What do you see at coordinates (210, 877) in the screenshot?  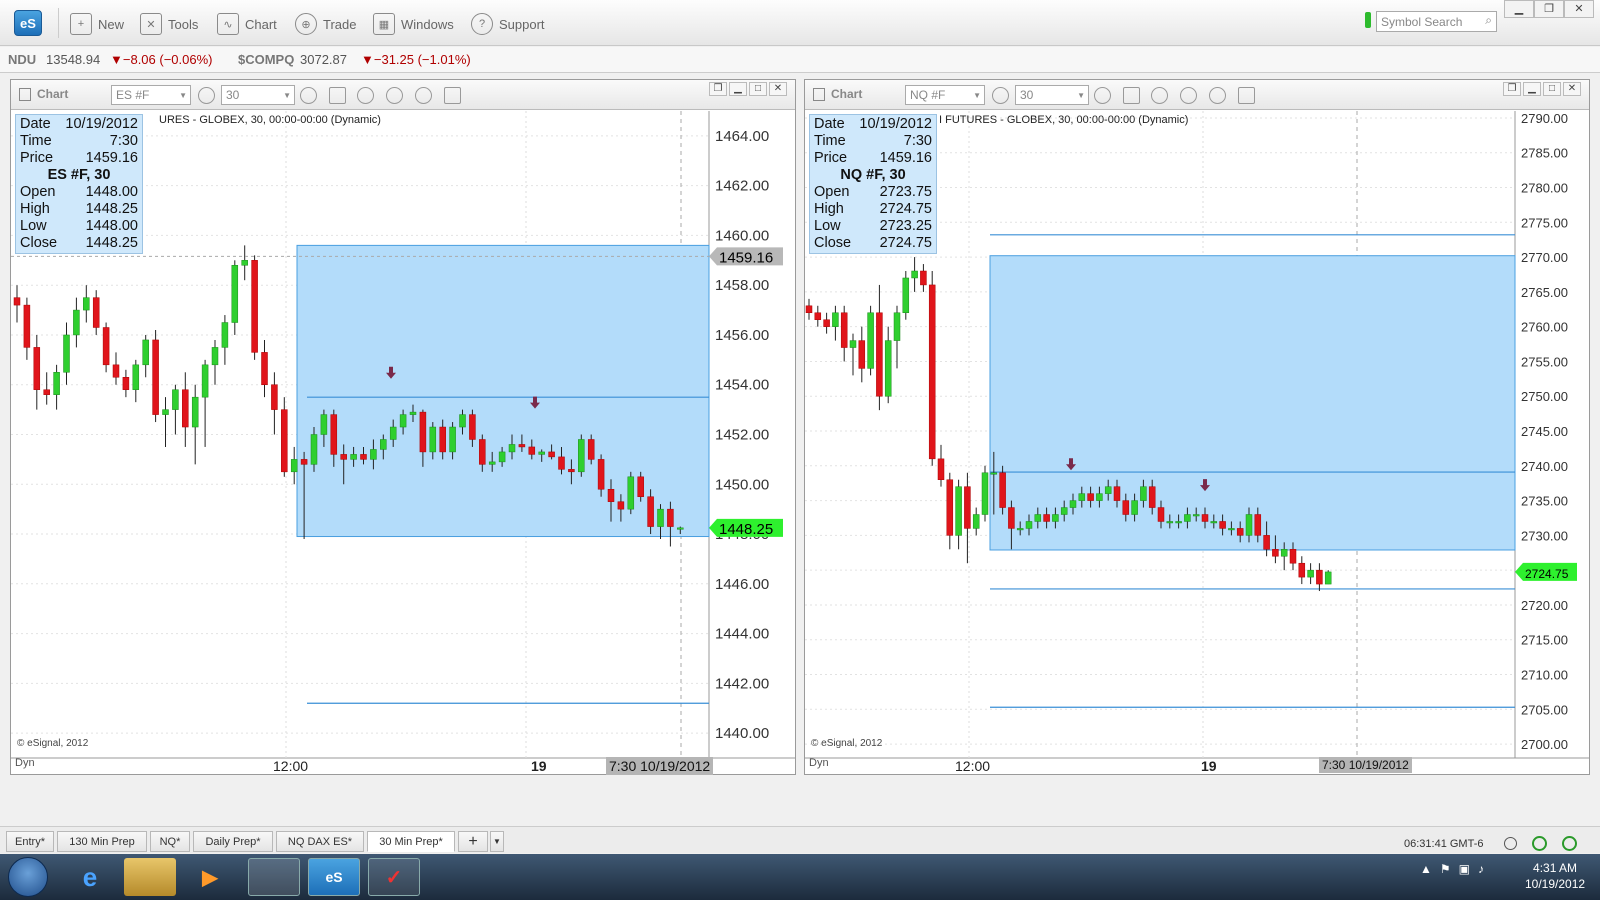 I see `media-player-icon: ▶` at bounding box center [210, 877].